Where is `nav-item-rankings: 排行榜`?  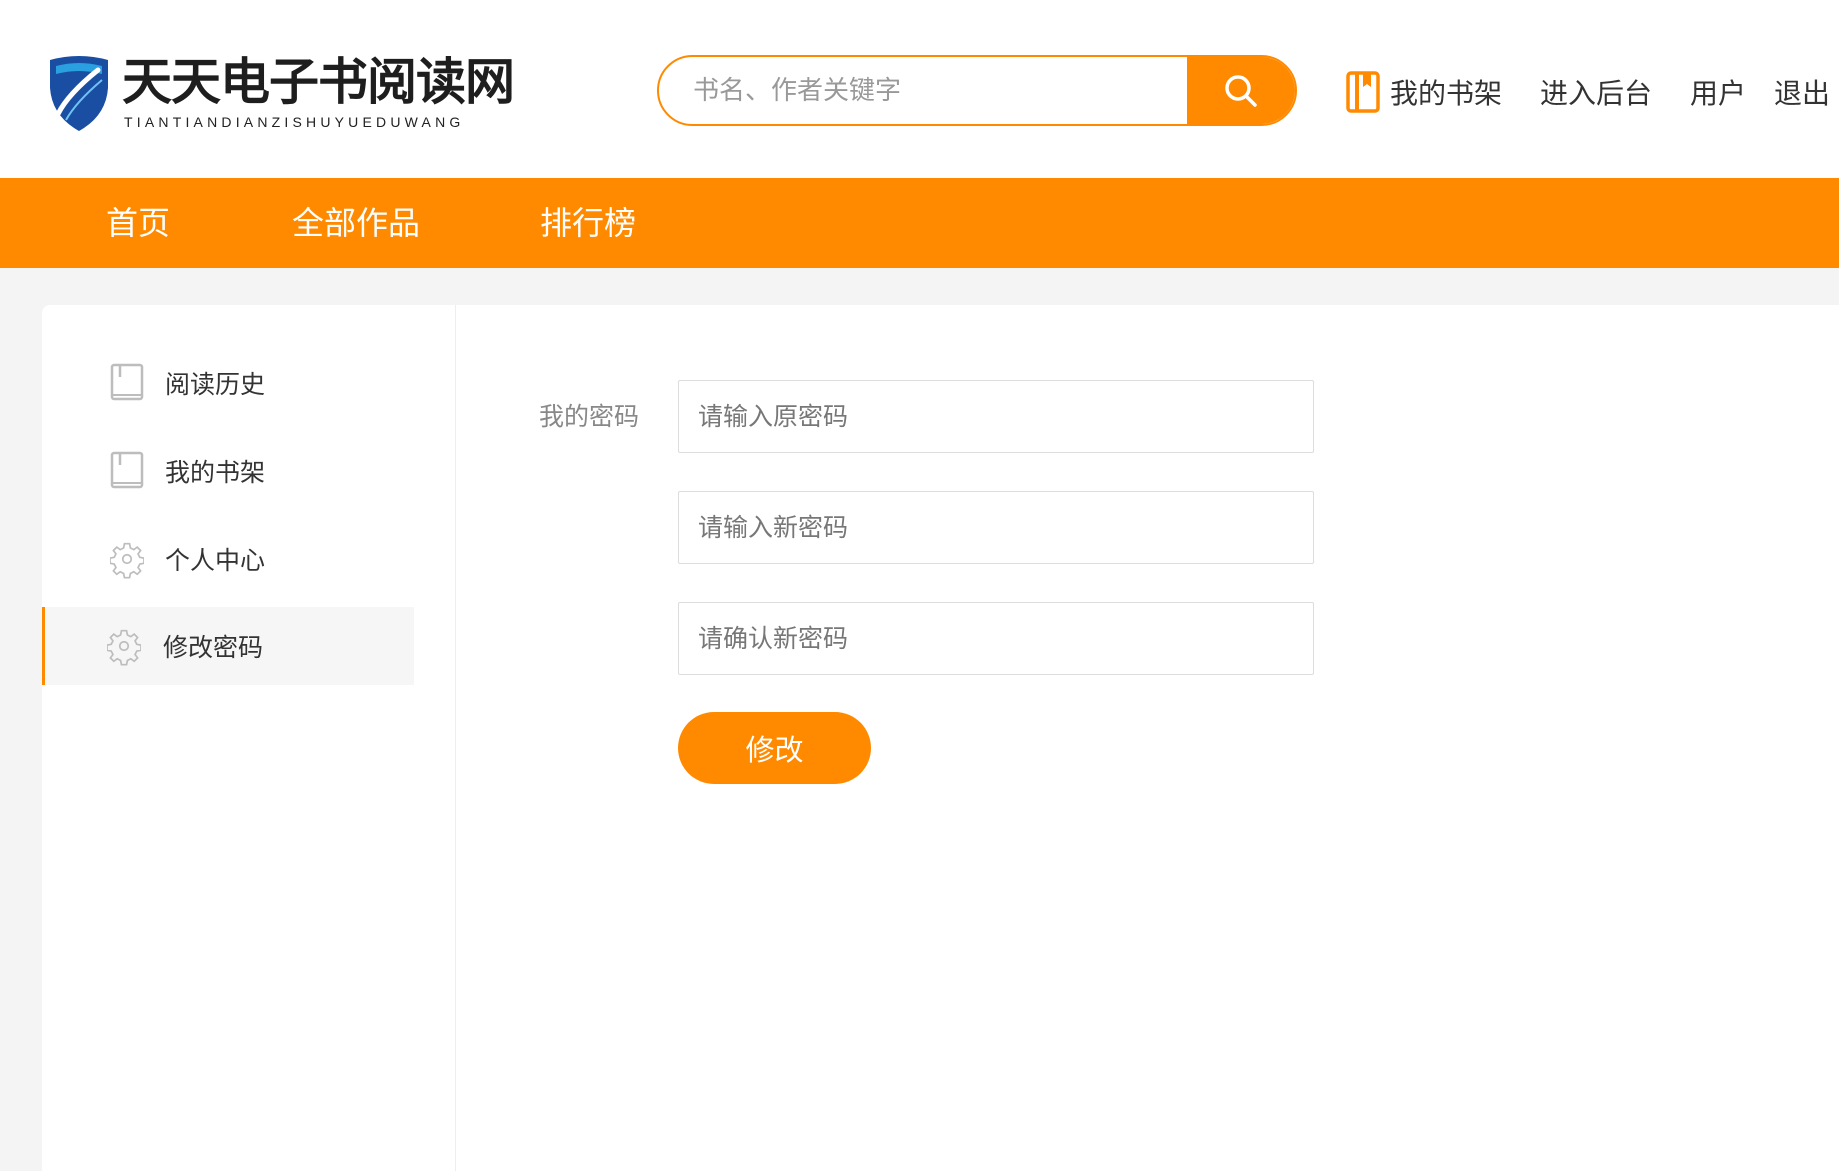
nav-item-rankings: 排行榜 is located at coordinates (588, 223).